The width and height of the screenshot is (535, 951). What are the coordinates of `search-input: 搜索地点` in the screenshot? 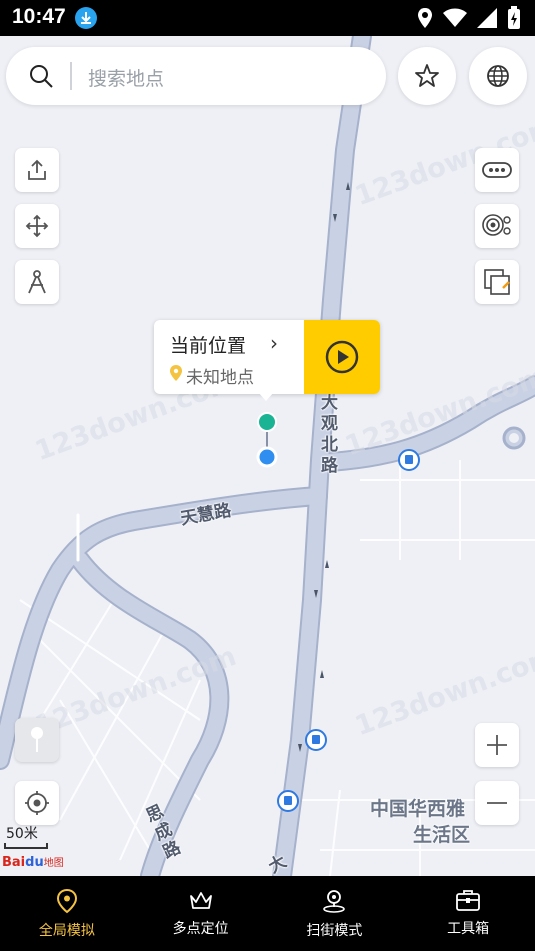 It's located at (126, 77).